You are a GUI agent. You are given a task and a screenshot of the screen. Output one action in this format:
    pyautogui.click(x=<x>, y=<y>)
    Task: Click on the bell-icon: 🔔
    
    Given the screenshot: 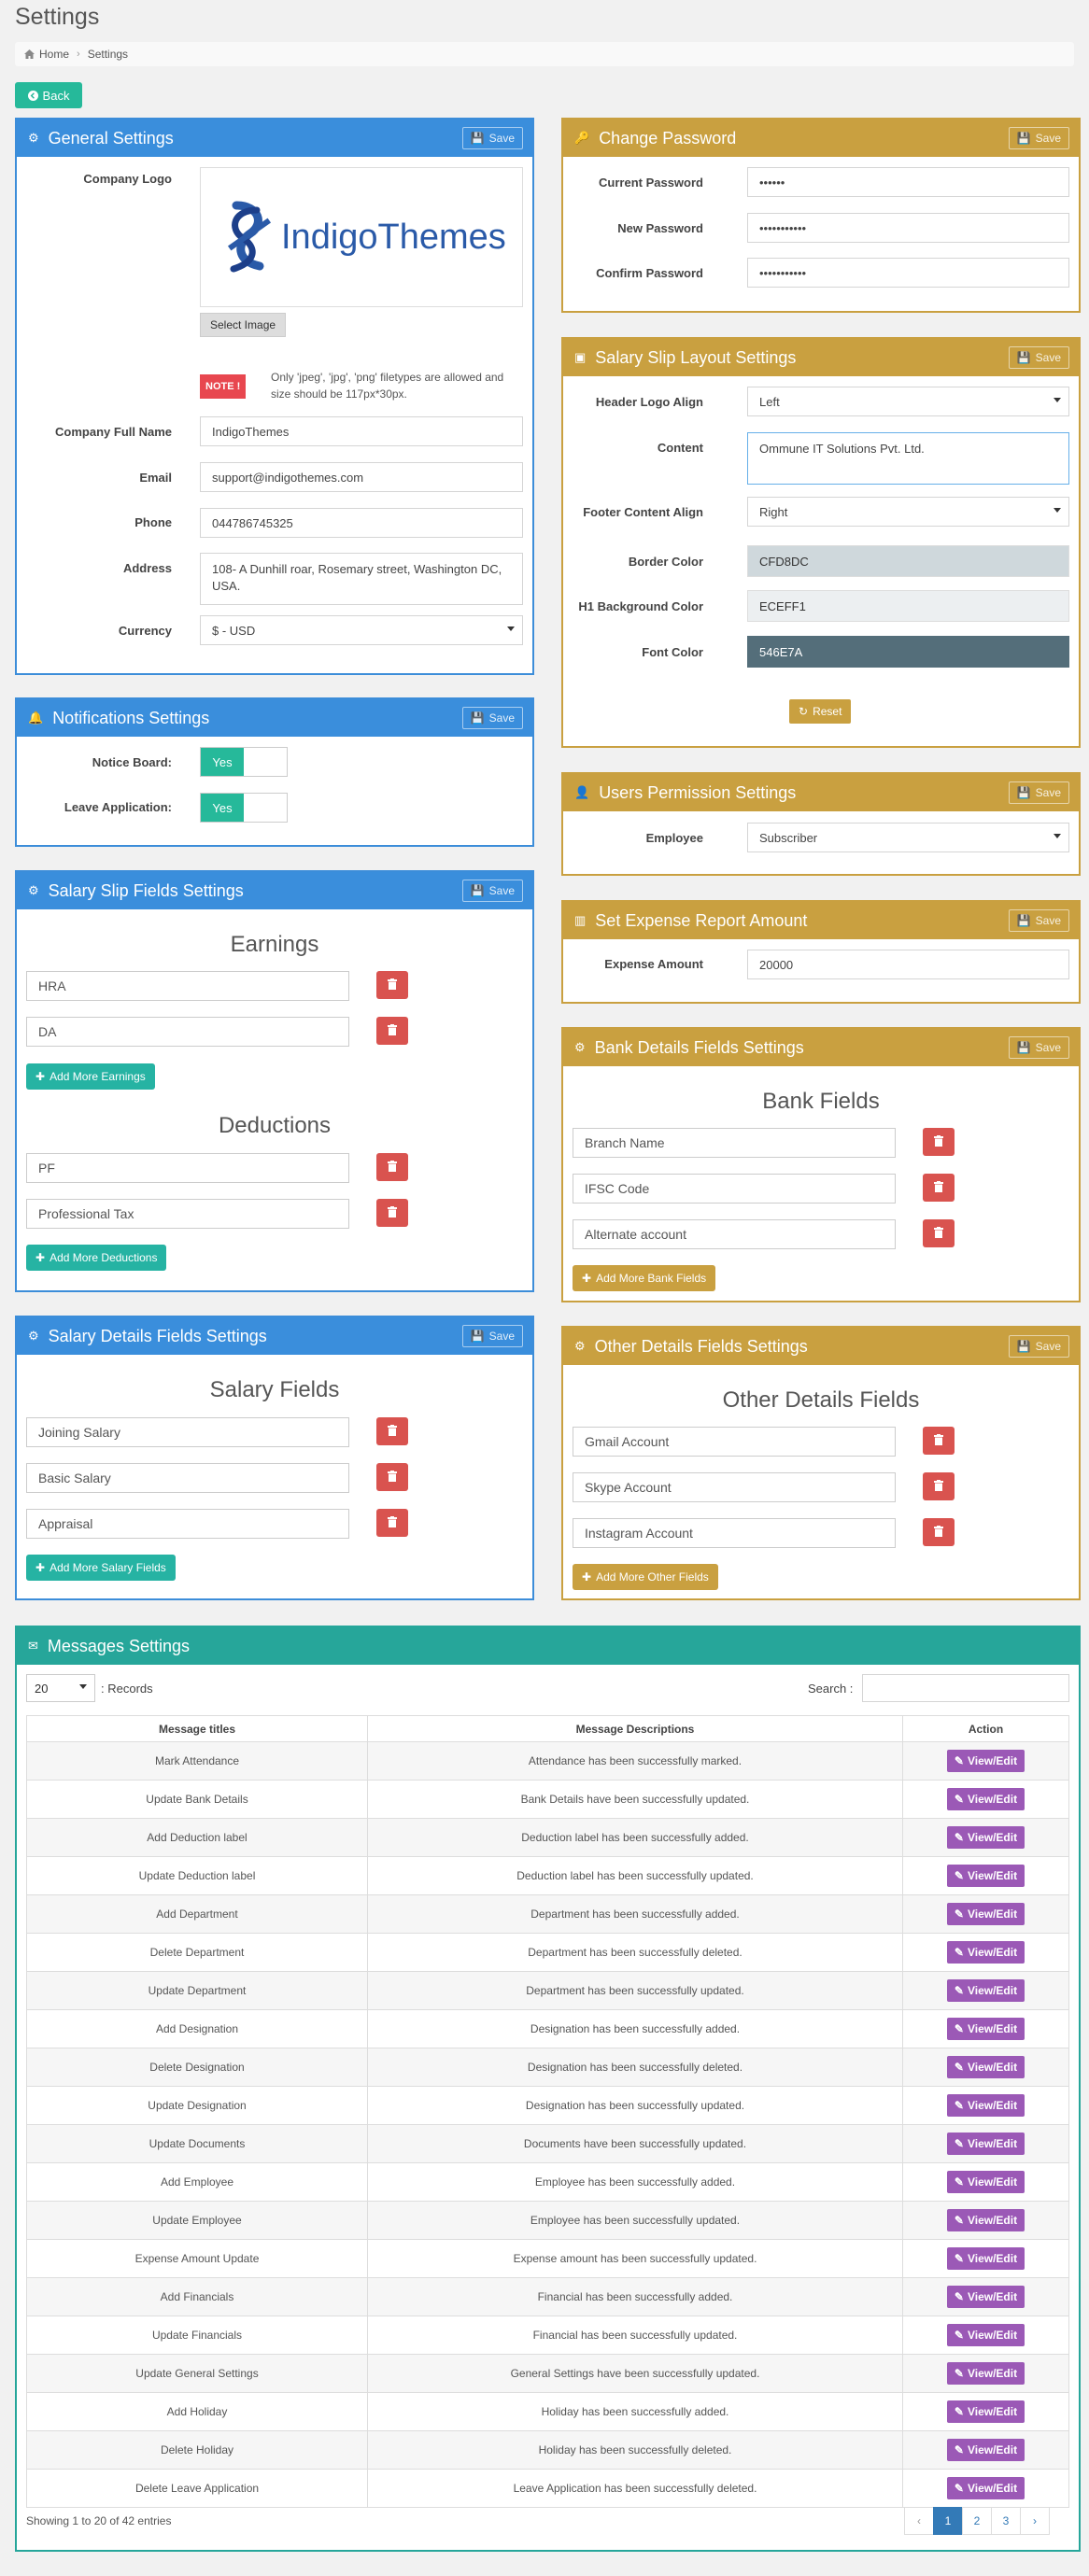 What is the action you would take?
    pyautogui.click(x=36, y=718)
    